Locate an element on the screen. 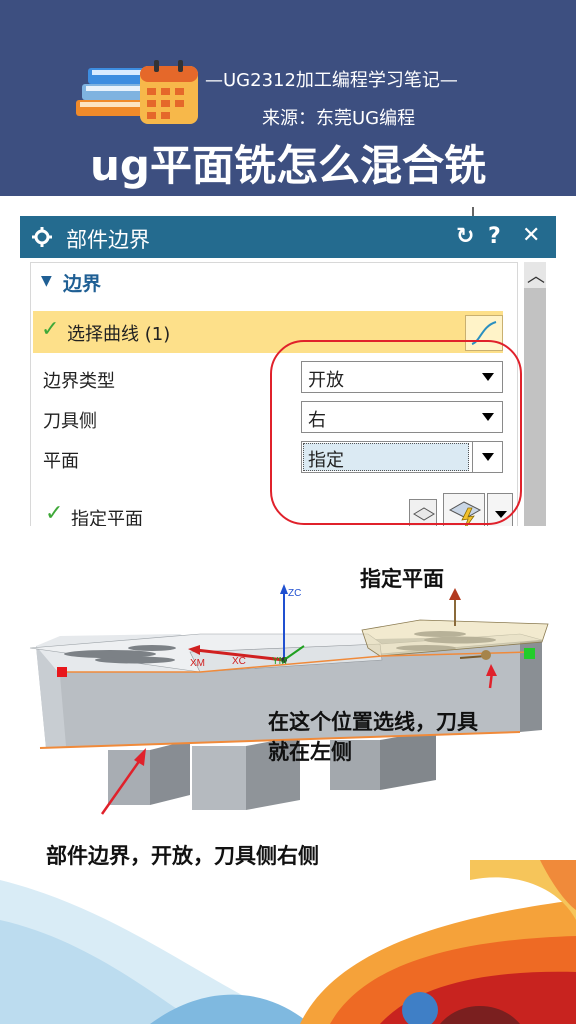 Image resolution: width=576 pixels, height=1024 pixels. ym-label: YM is located at coordinates (279, 661).